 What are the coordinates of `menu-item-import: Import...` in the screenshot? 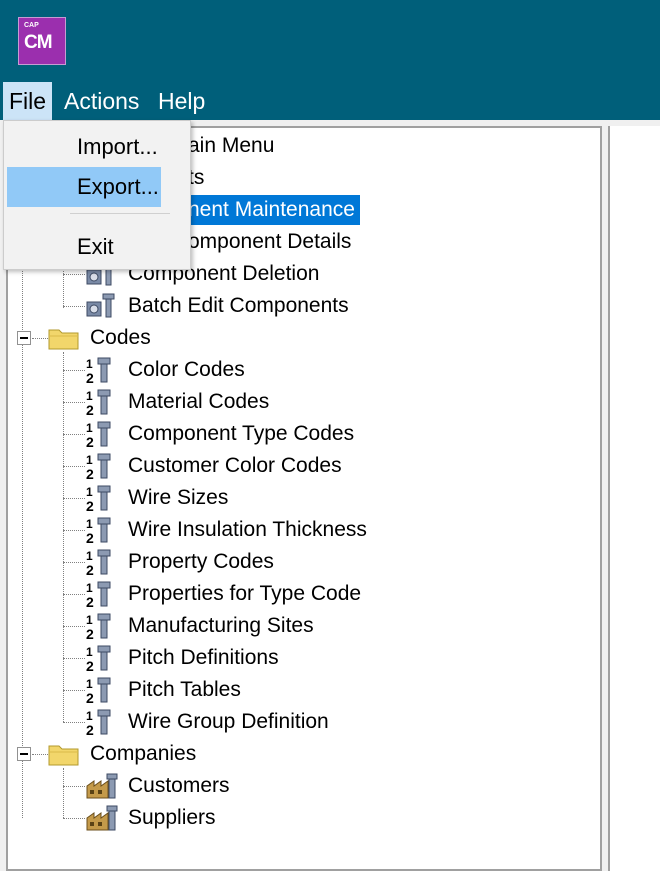 It's located at (84, 147).